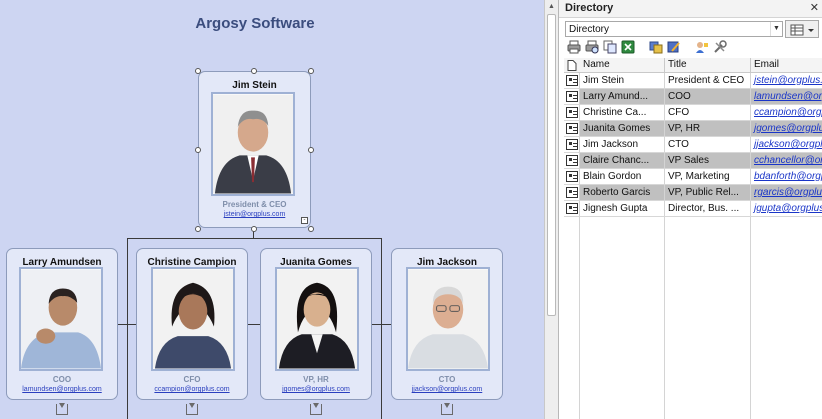  I want to click on vertical-scrollbar: ▲, so click(551, 209).